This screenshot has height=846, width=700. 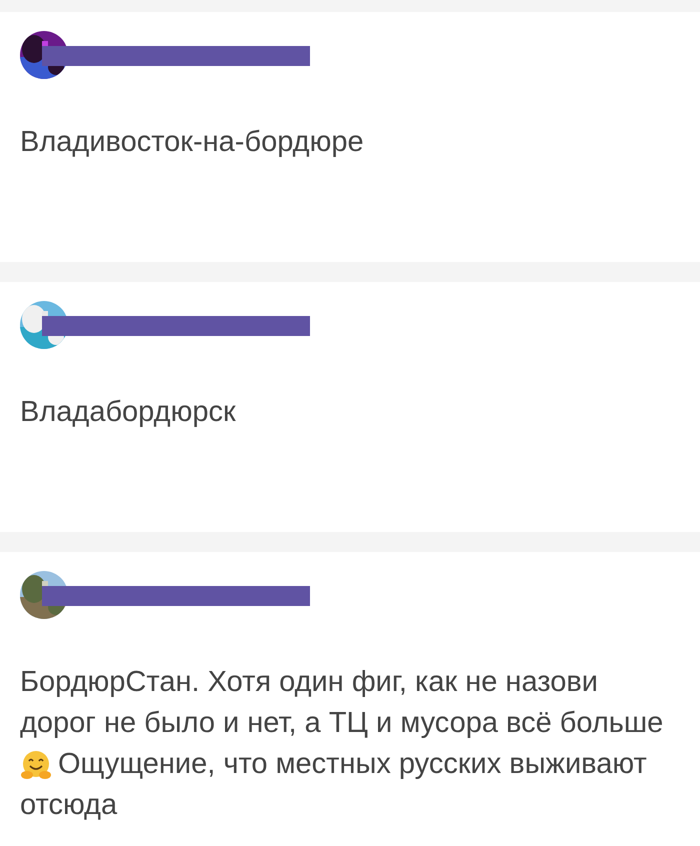 What do you see at coordinates (342, 723) in the screenshot?
I see `comment-text: дорог не было и нет, а ТЦ и мусора всё больше` at bounding box center [342, 723].